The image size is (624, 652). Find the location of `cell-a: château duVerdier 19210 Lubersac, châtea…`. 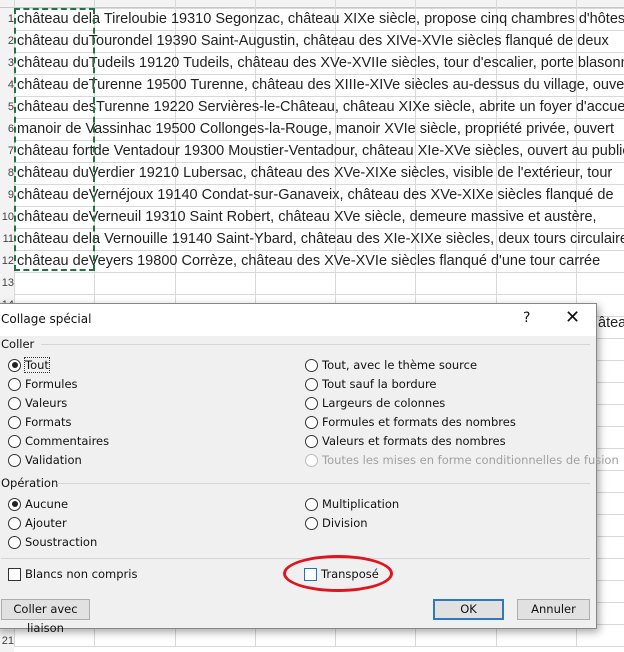

cell-a: château duVerdier 19210 Lubersac, châtea… is located at coordinates (314, 173).